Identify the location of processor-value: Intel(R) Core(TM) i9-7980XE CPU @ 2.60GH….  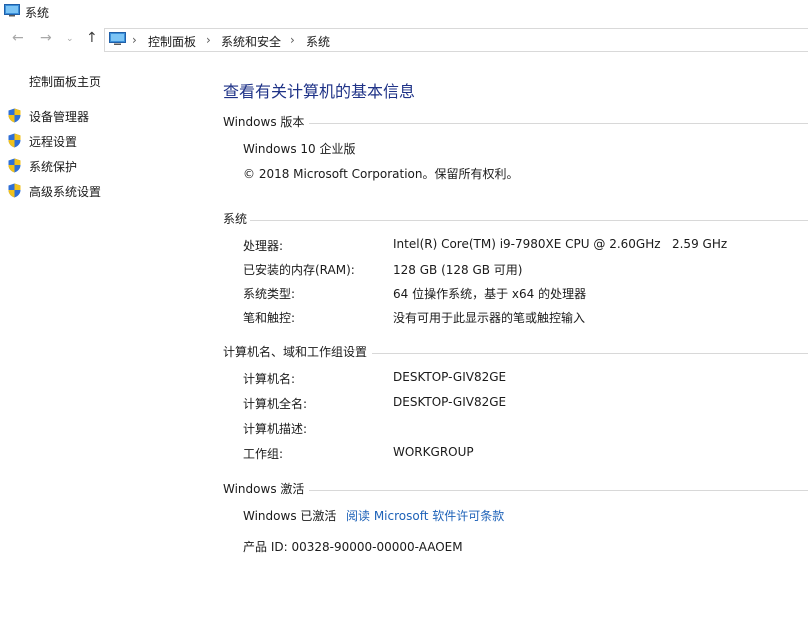
(560, 244).